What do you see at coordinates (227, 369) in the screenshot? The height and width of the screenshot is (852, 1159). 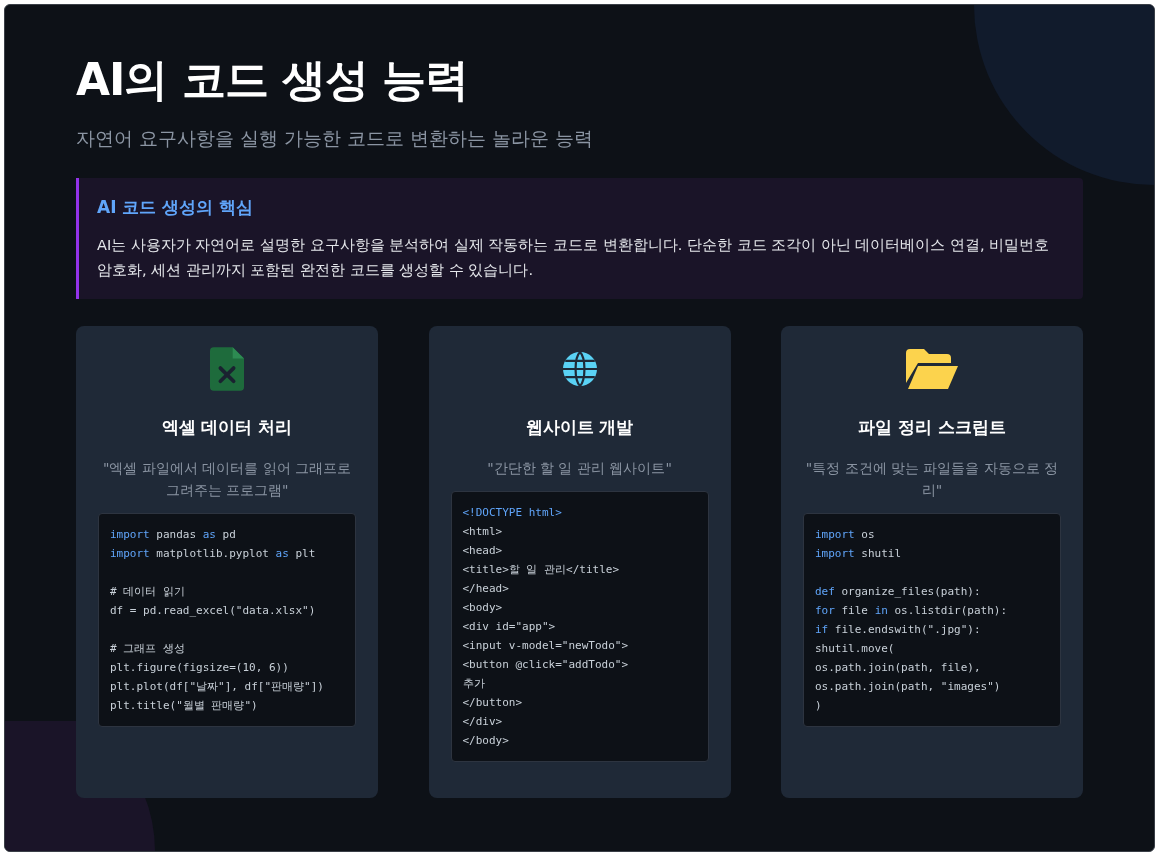 I see `spreadsheet-file-icon` at bounding box center [227, 369].